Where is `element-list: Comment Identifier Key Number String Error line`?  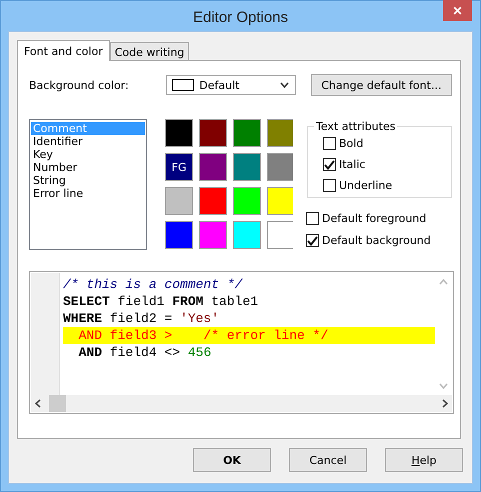
element-list: Comment Identifier Key Number String Error line is located at coordinates (88, 184).